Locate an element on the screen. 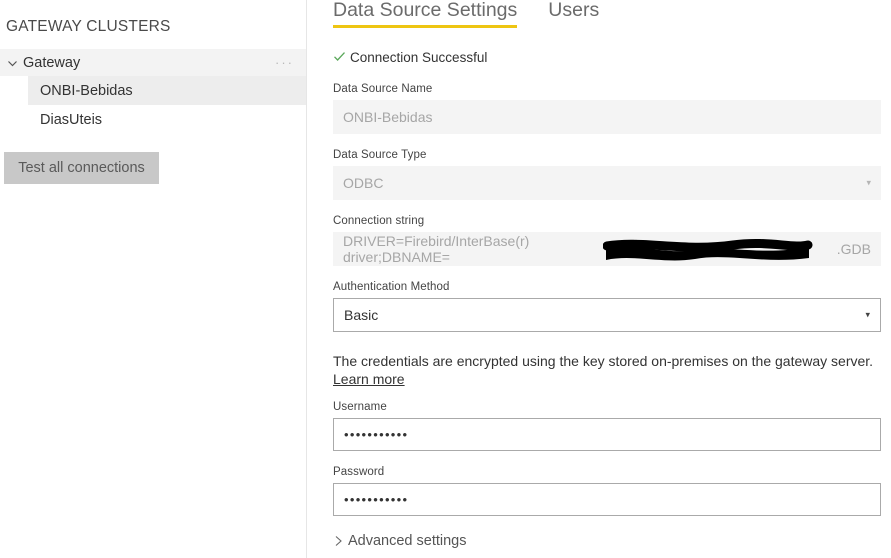  sidebar-heading: GATEWAY CLUSTERS is located at coordinates (88, 26).